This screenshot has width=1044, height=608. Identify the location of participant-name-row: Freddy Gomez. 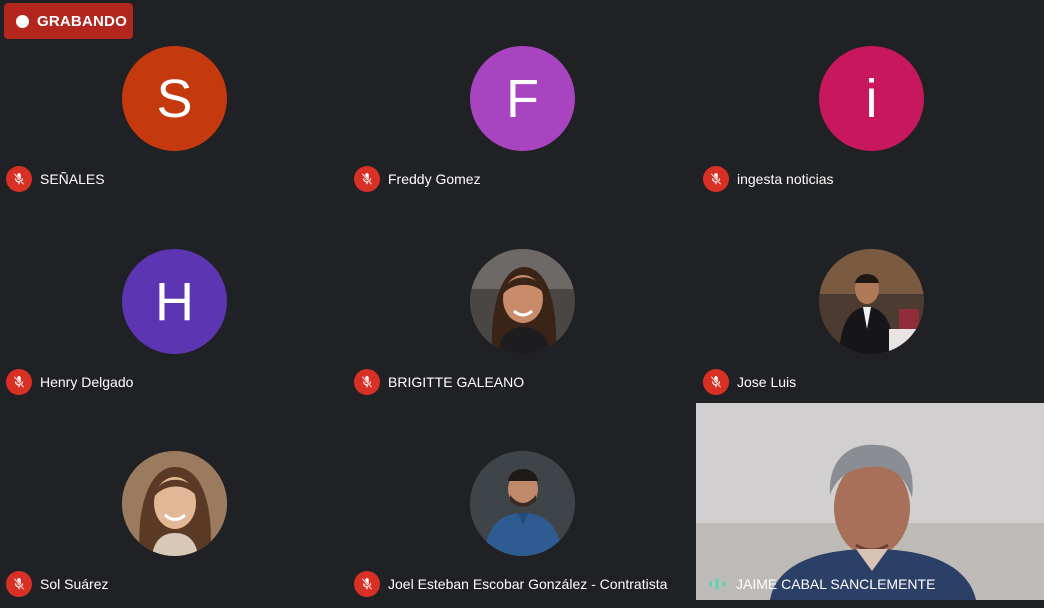
(417, 179).